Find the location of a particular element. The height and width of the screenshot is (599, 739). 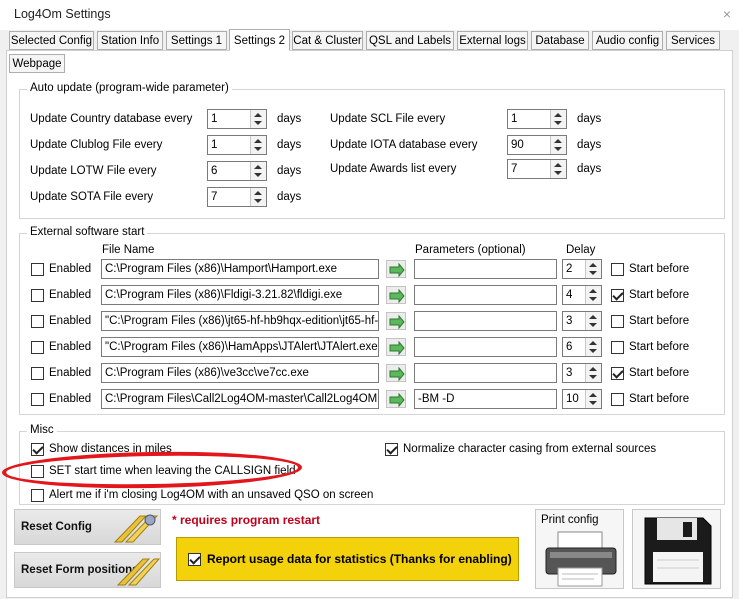

update-lotw-stepper: 6 is located at coordinates (237, 171).